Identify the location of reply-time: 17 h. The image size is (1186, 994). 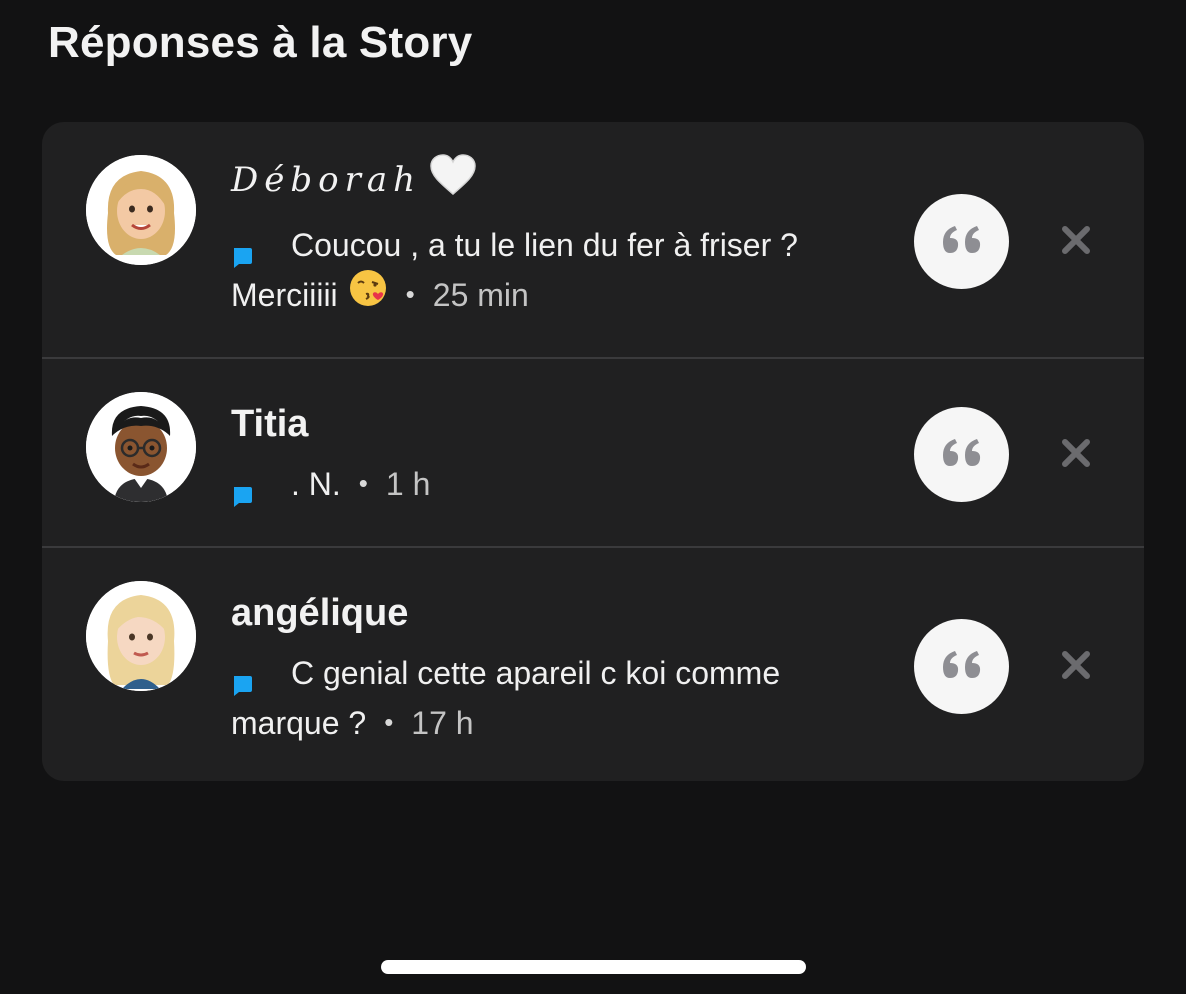
(442, 723).